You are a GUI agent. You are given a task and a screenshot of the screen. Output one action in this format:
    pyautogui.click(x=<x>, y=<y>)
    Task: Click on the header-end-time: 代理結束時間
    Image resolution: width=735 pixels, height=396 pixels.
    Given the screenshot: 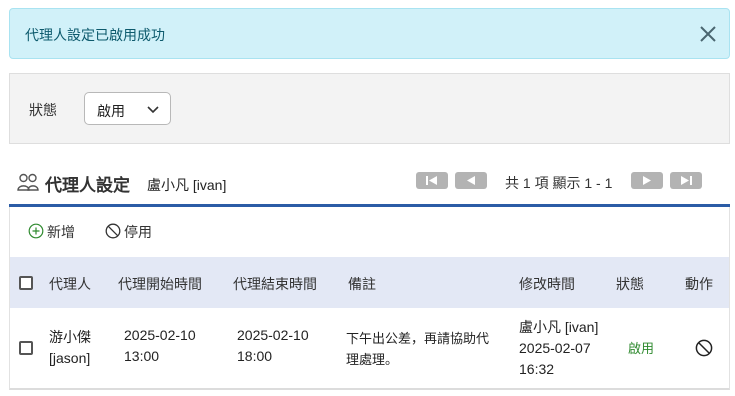 What is the action you would take?
    pyautogui.click(x=275, y=284)
    